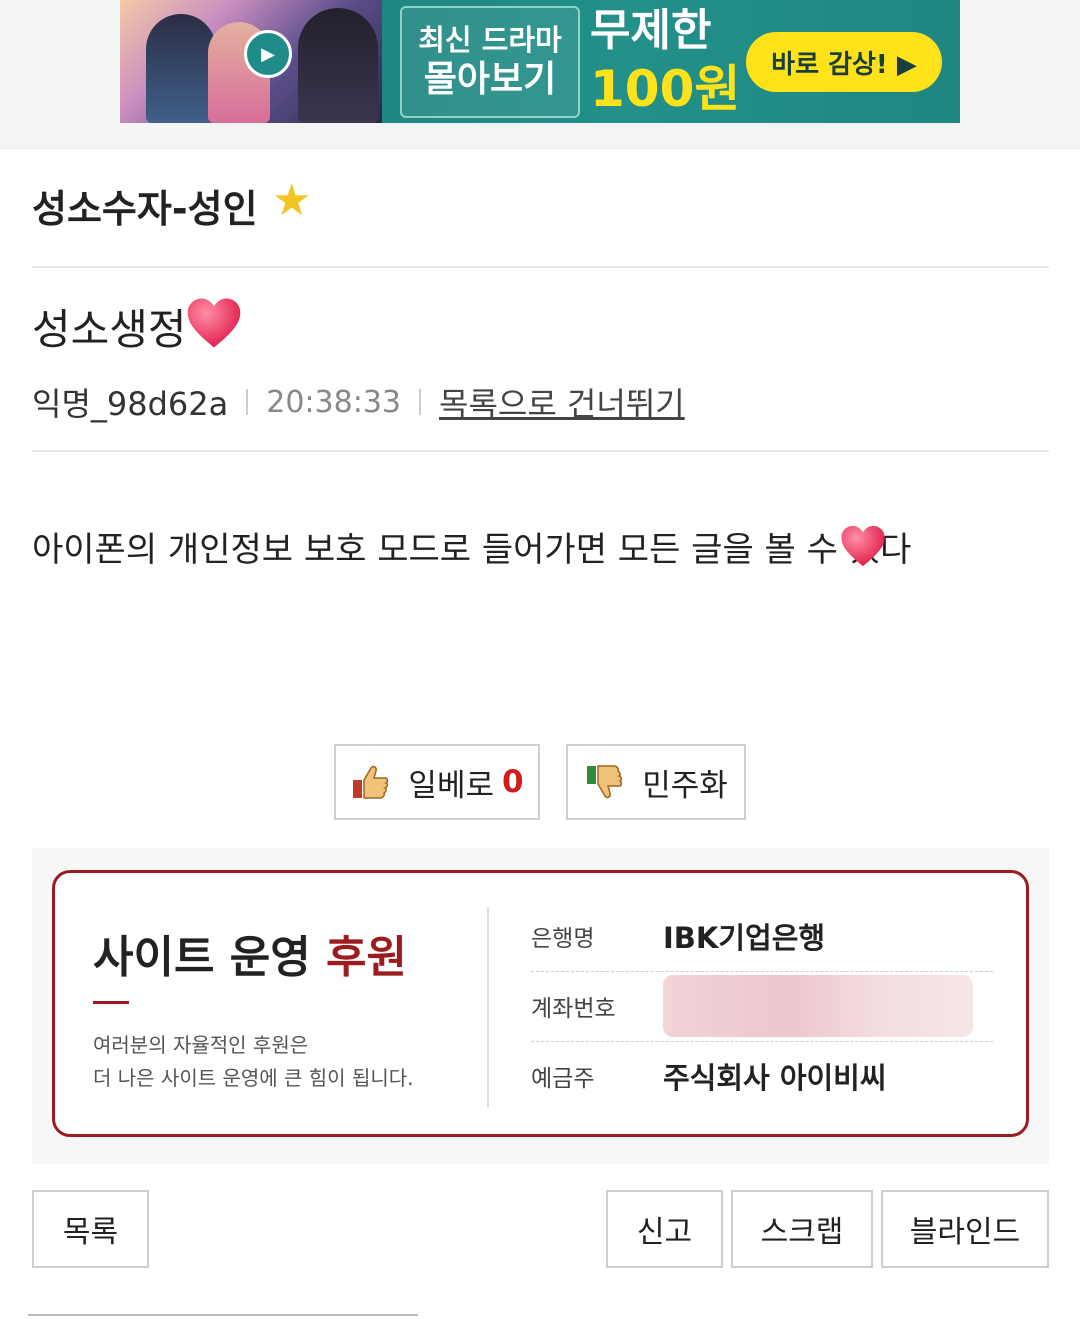 The height and width of the screenshot is (1319, 1080). What do you see at coordinates (775, 1078) in the screenshot?
I see `holder-value: 주식회사 아이비씨` at bounding box center [775, 1078].